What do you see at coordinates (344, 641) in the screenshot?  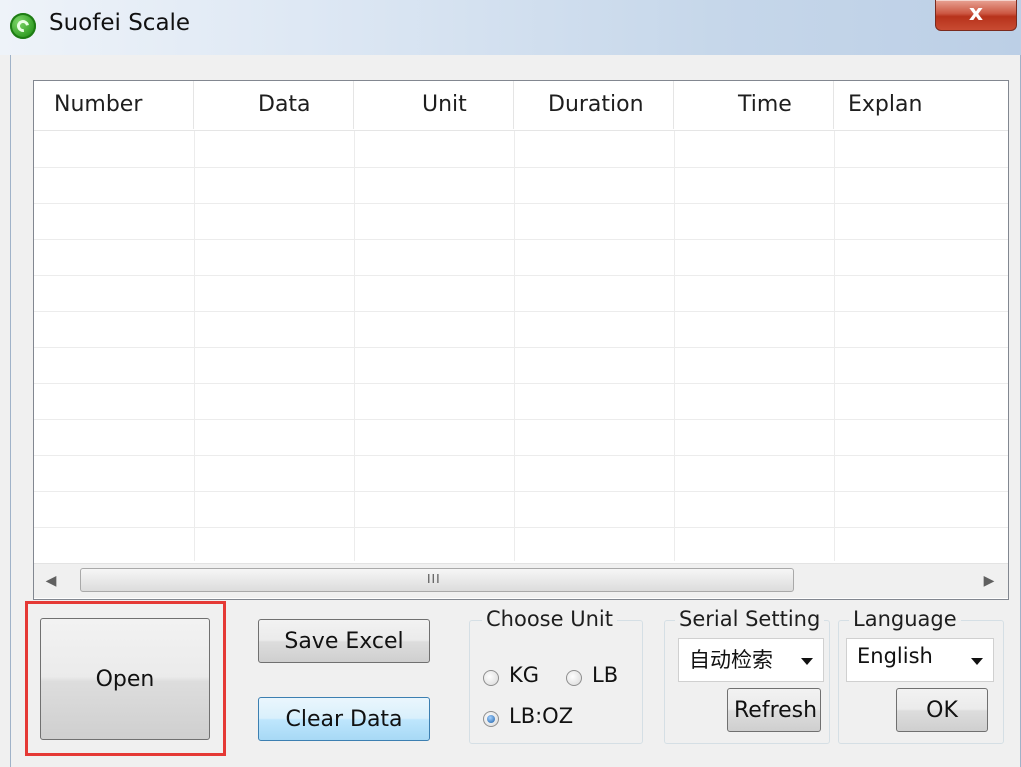 I see `save-excel-button: Save Excel` at bounding box center [344, 641].